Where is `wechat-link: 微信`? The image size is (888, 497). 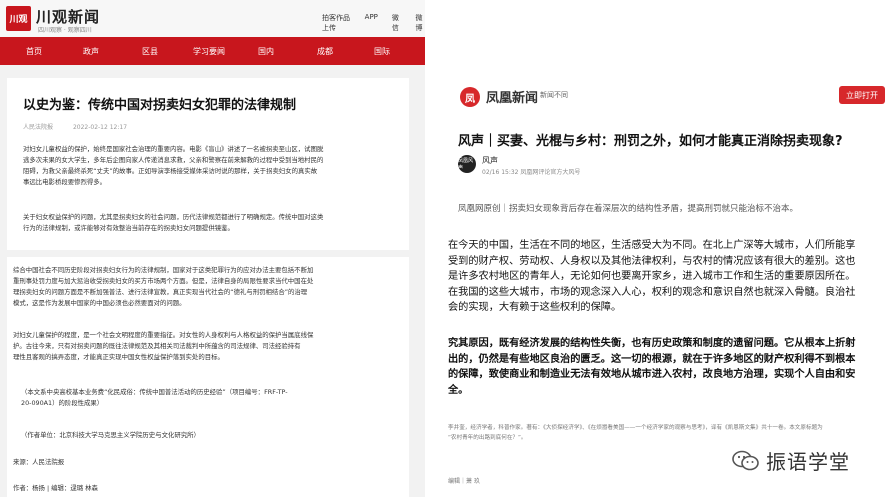 wechat-link: 微信 is located at coordinates (397, 23).